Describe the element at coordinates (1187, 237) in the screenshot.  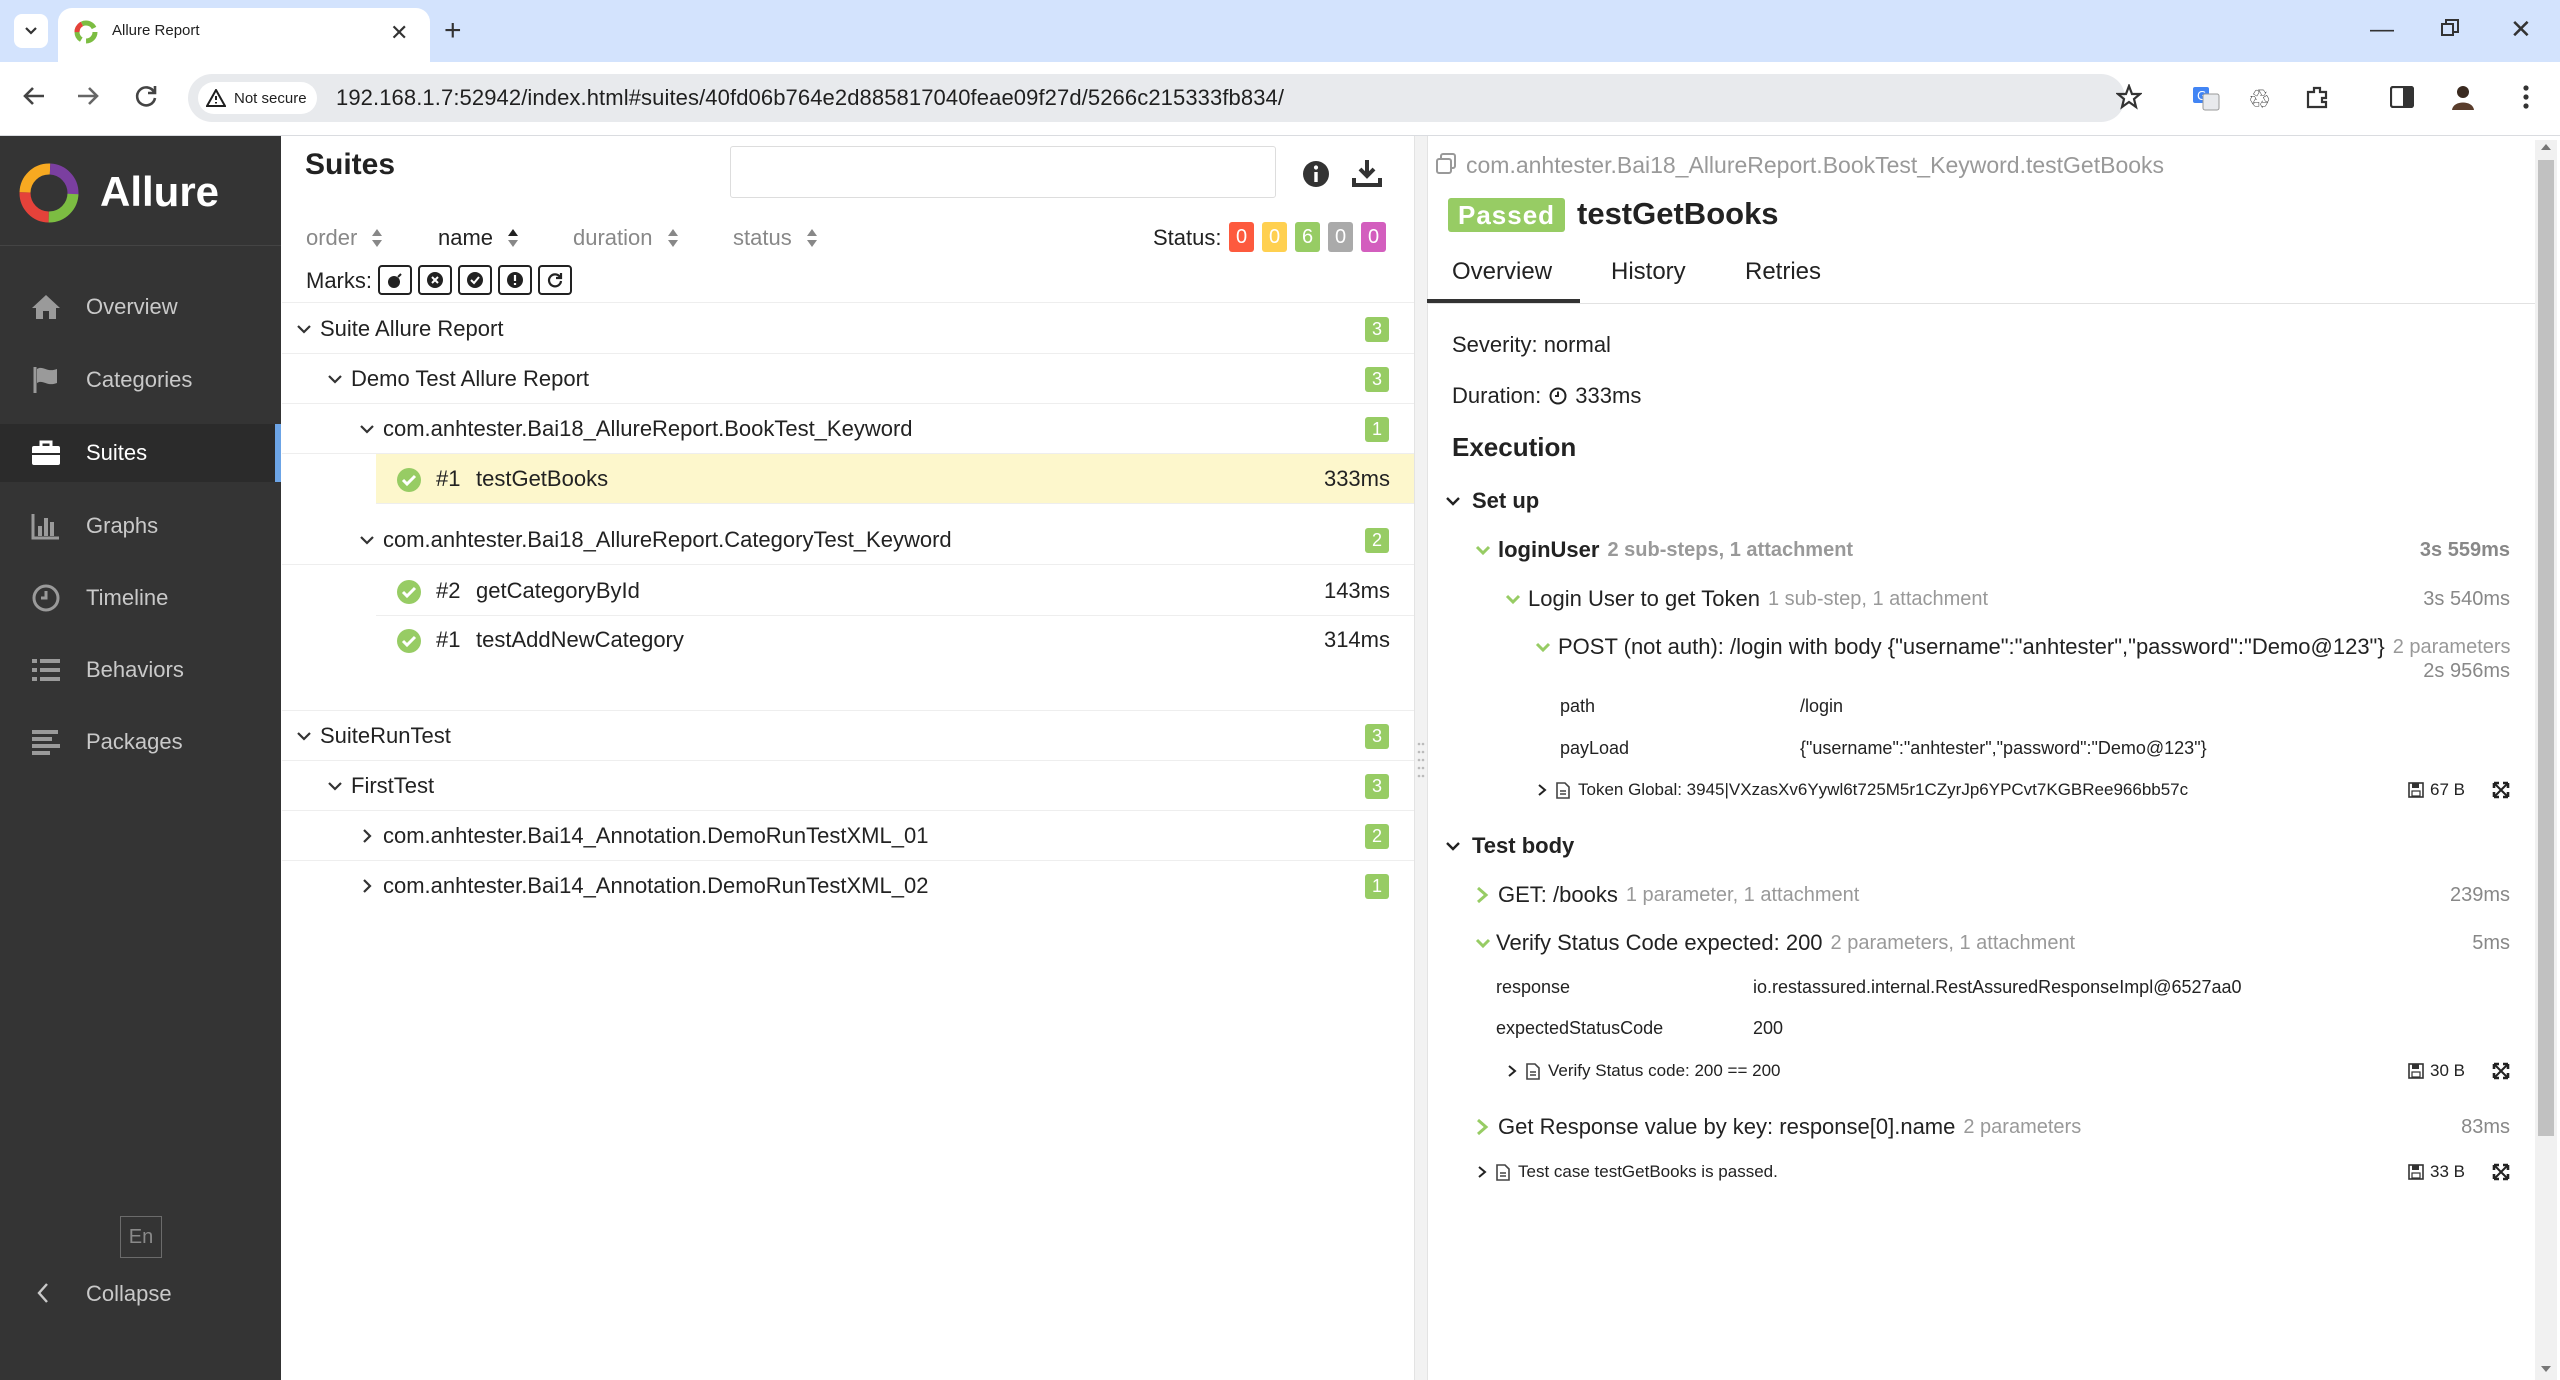
I see `status-filter-label: Status:` at that location.